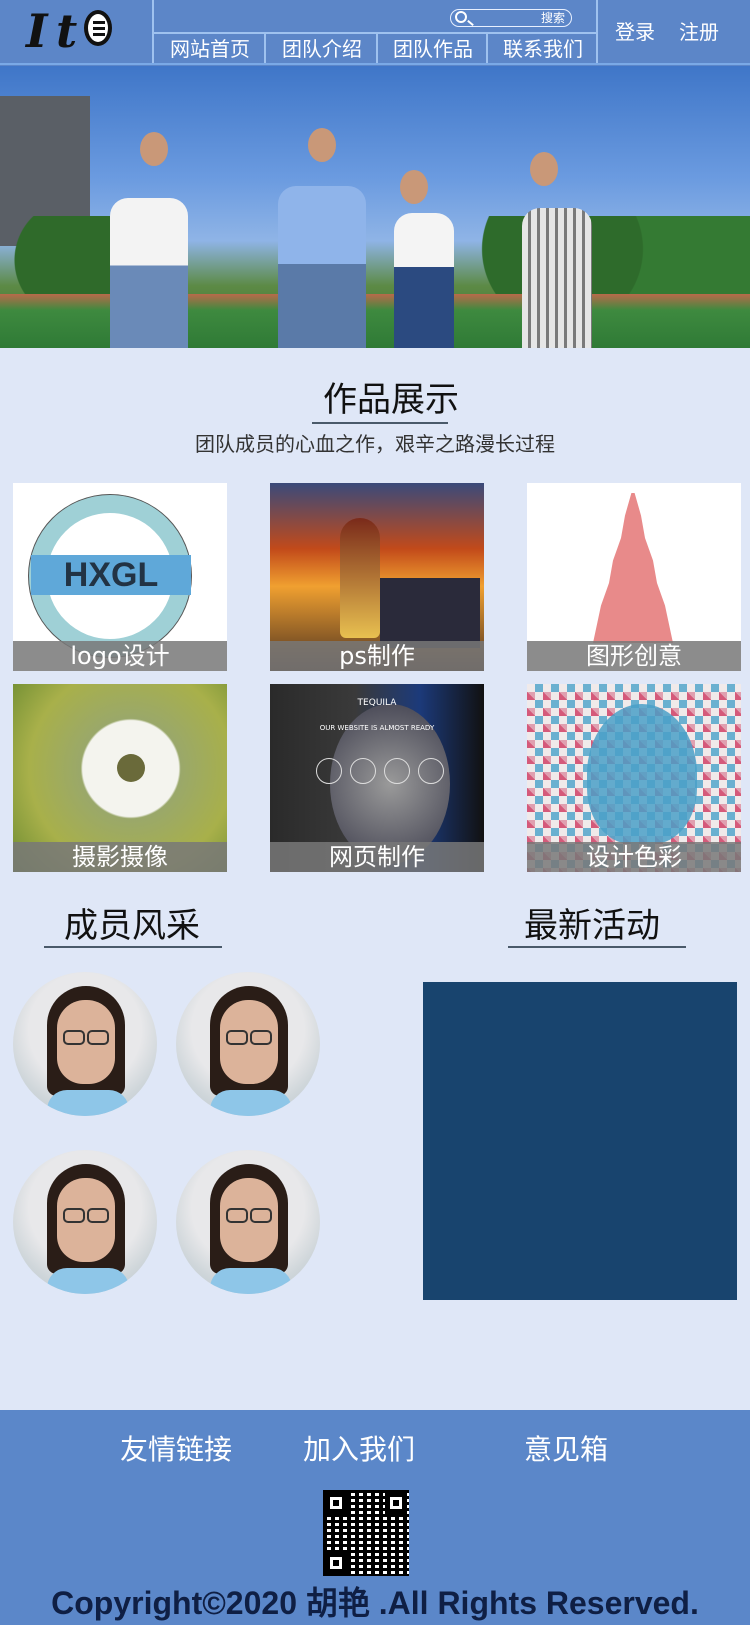 Image resolution: width=750 pixels, height=1625 pixels. I want to click on friend-links: 友情链接, so click(176, 1448).